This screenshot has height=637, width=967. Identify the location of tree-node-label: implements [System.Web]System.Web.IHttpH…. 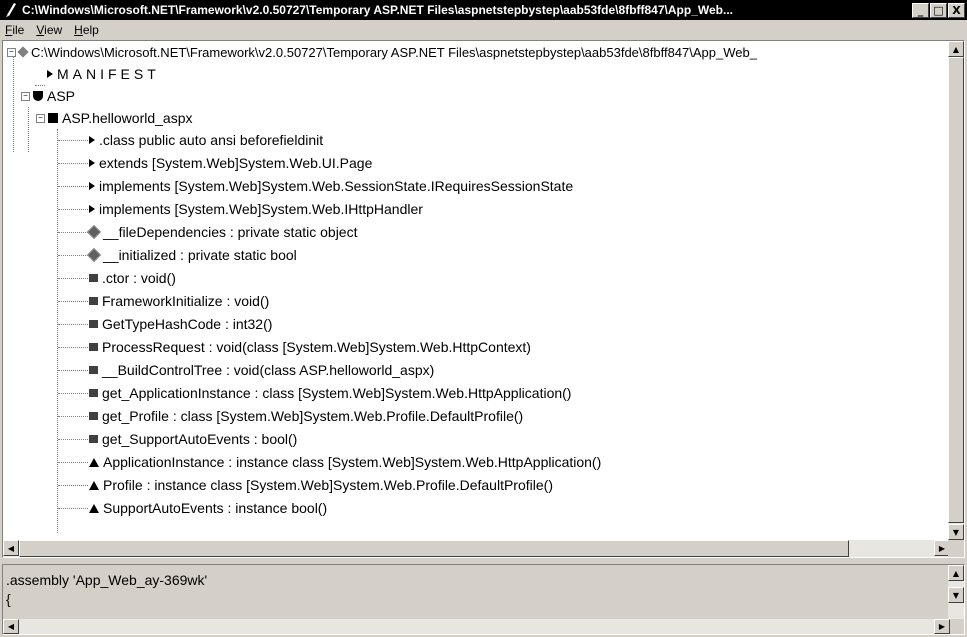
(261, 209).